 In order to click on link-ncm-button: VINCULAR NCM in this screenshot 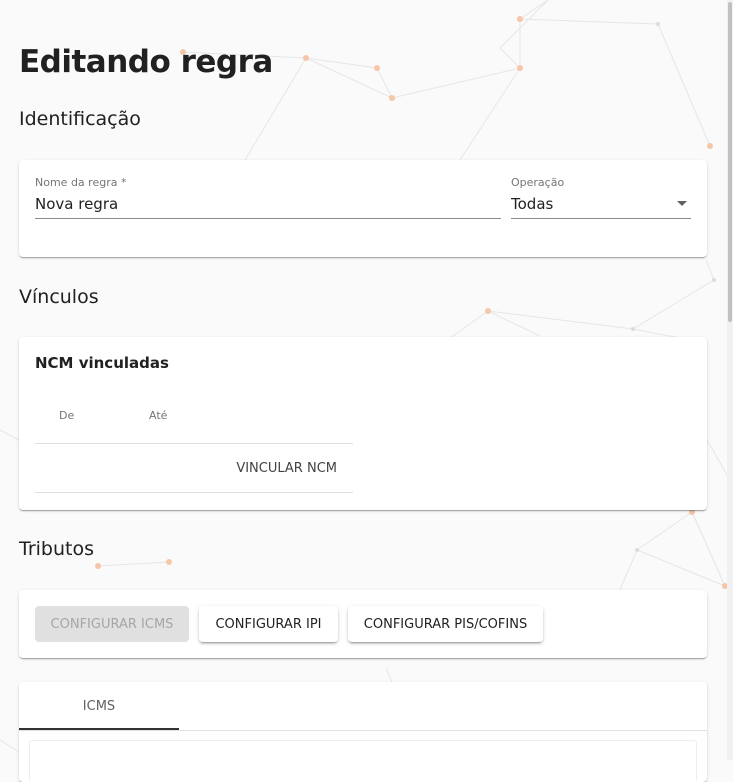, I will do `click(286, 468)`.